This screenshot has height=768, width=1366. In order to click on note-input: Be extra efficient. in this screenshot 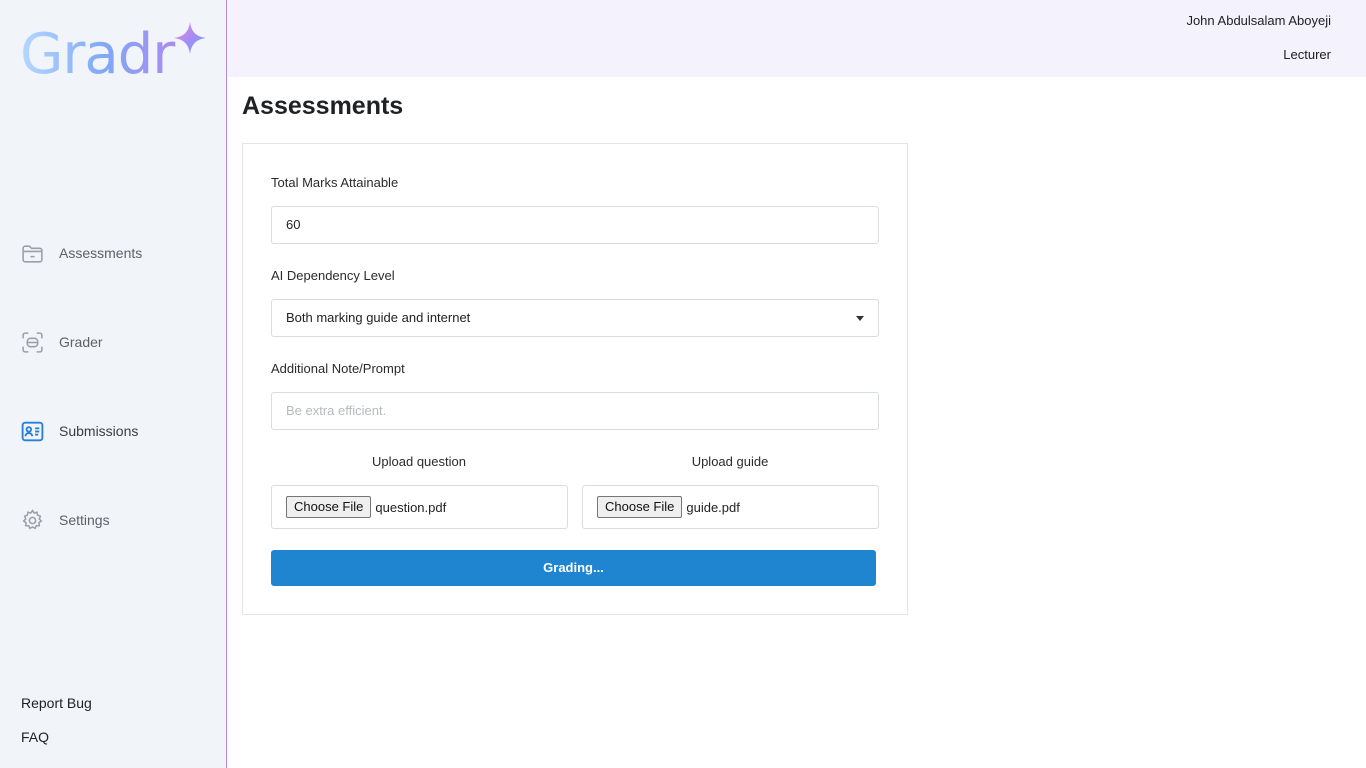, I will do `click(575, 411)`.